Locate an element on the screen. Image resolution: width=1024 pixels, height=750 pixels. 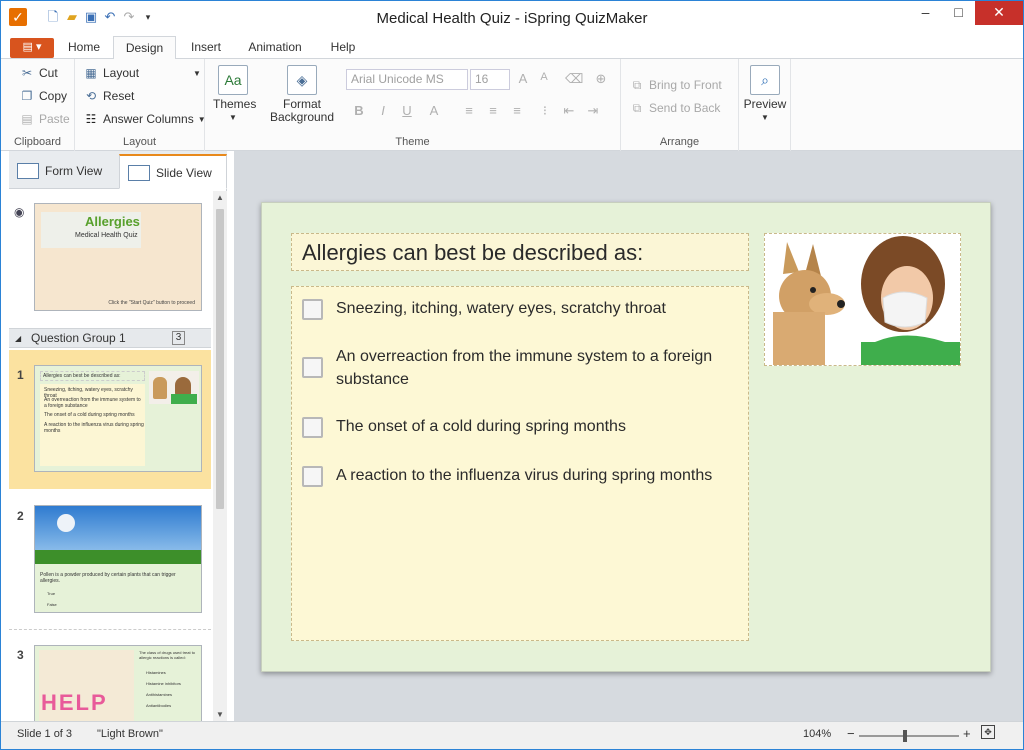
font-color-icon: A is located at coordinates (434, 110).